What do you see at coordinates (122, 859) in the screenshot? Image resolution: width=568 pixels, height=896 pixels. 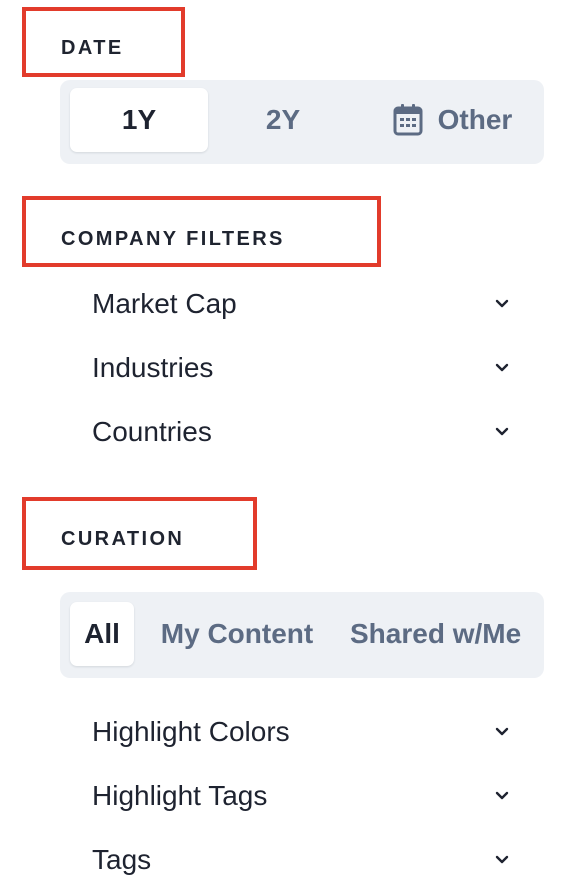 I see `filter-label: Tags` at bounding box center [122, 859].